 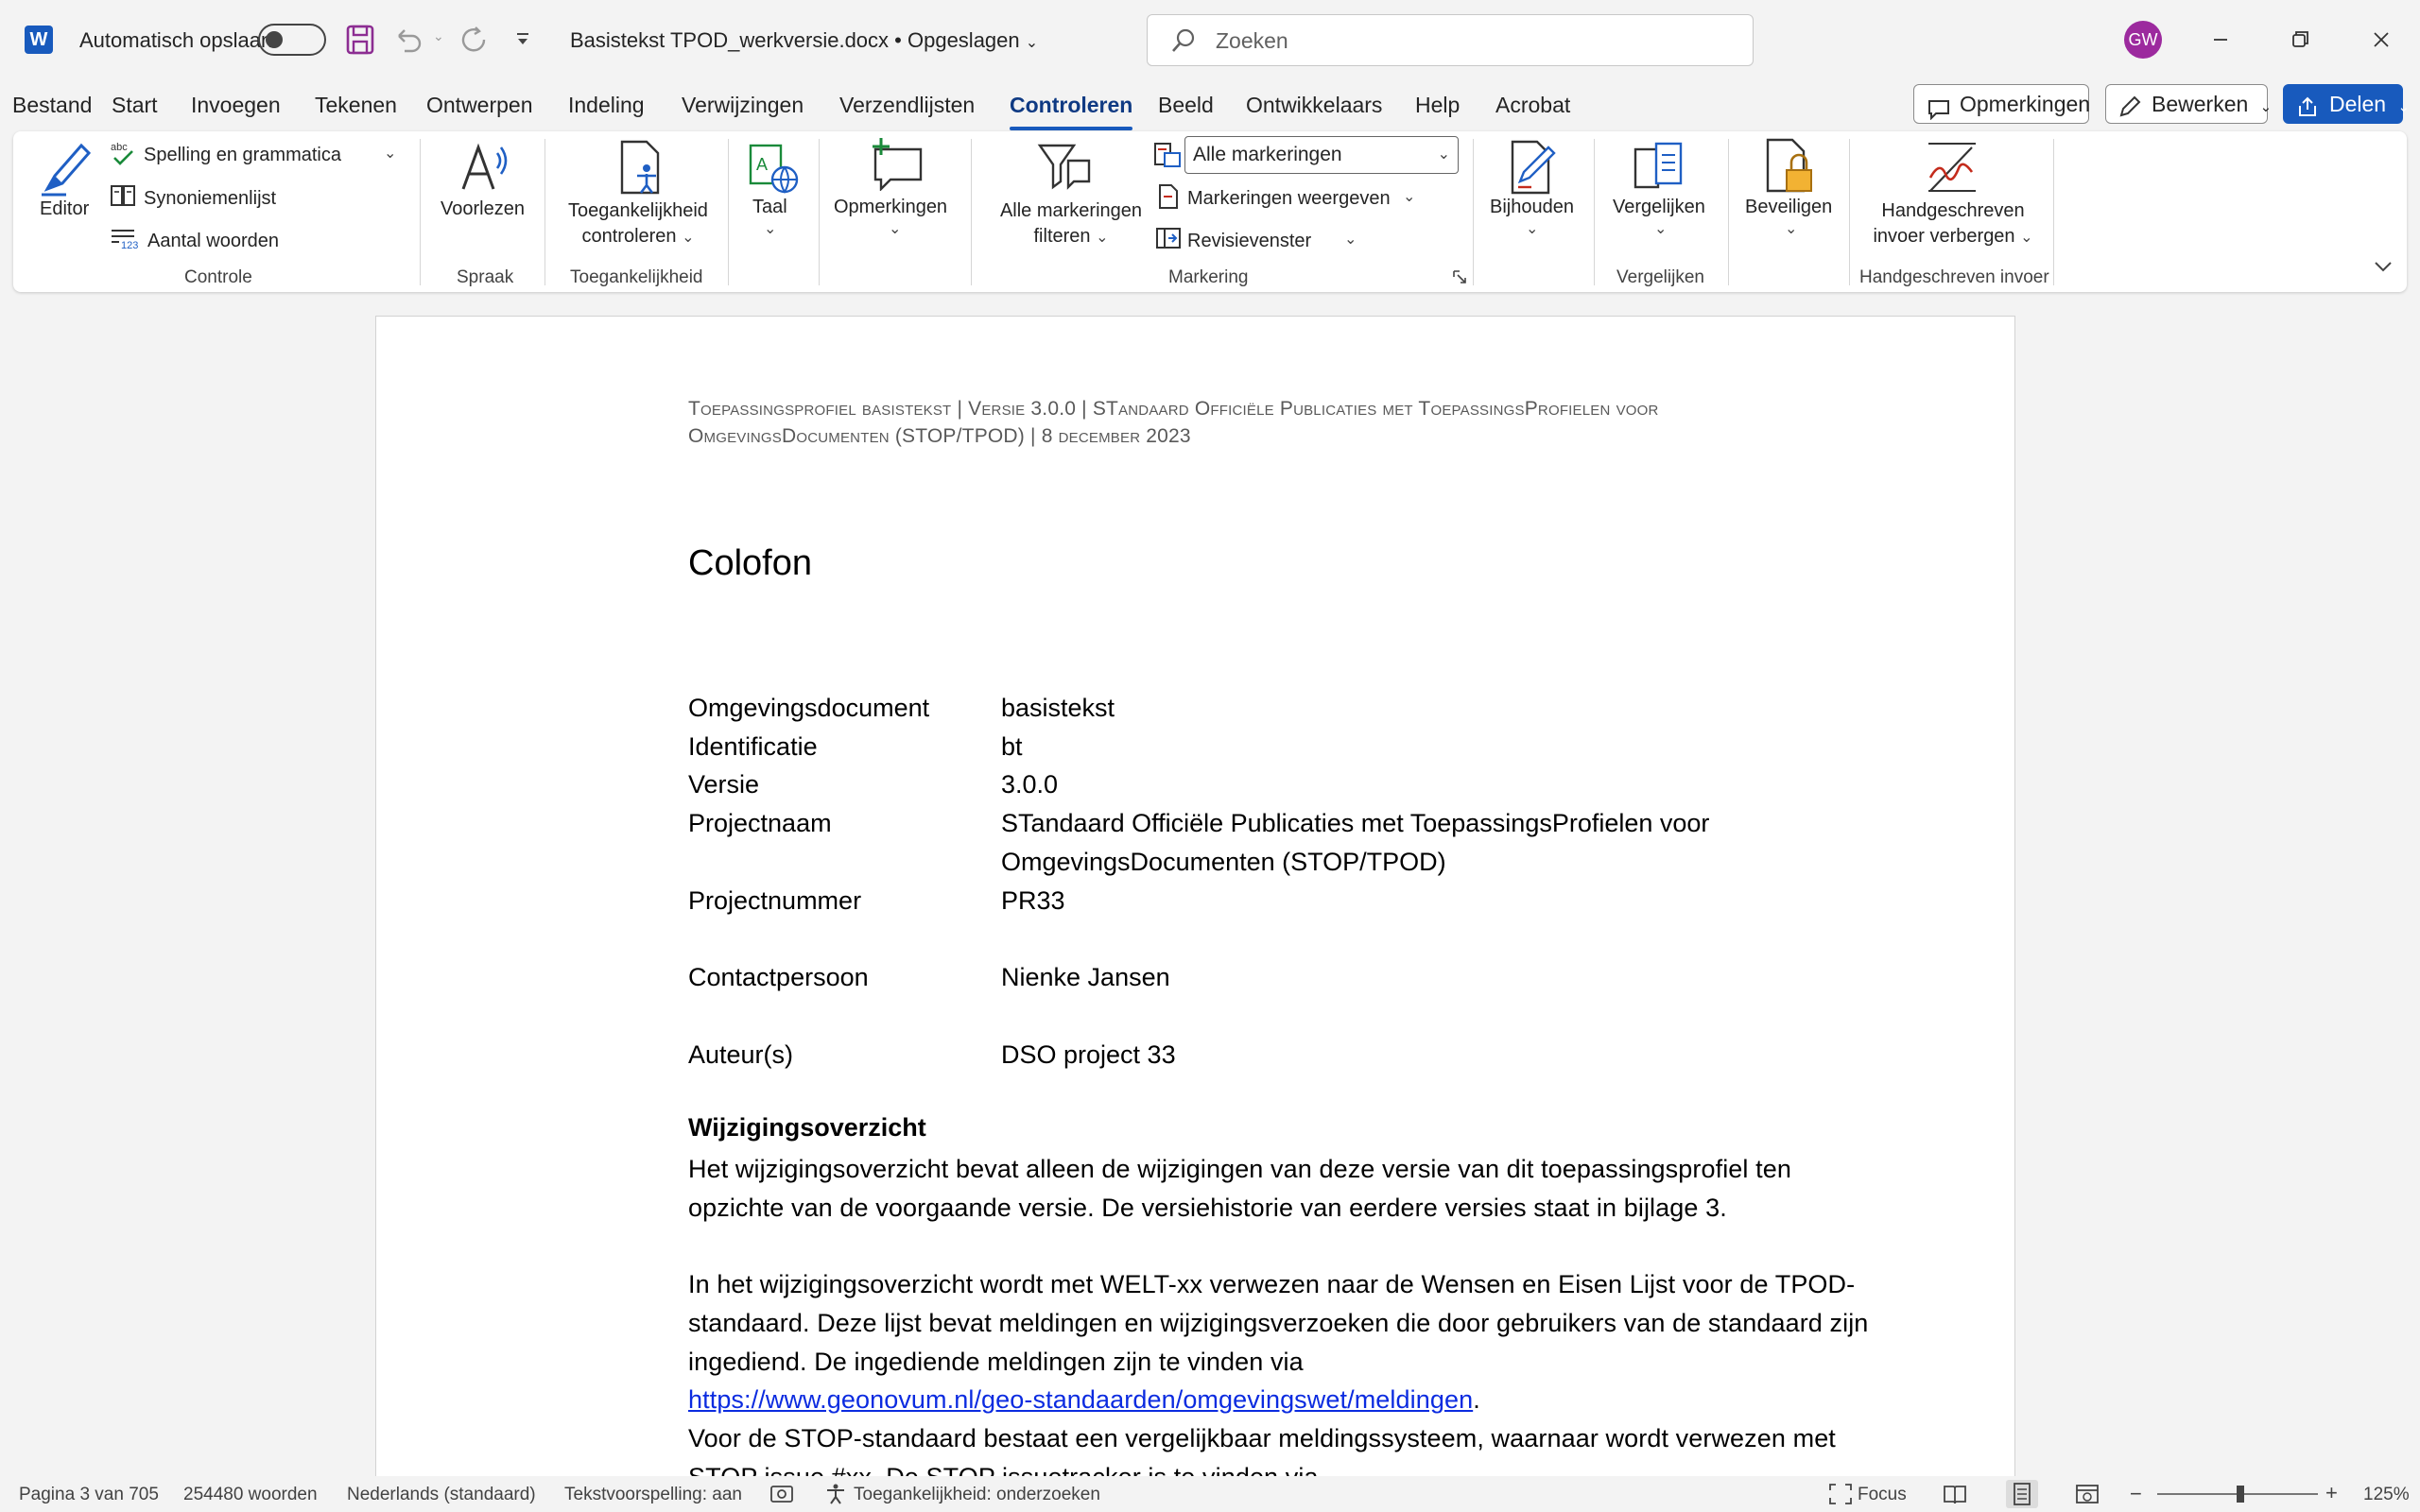 What do you see at coordinates (2022, 1494) in the screenshot?
I see `print-layout-icon` at bounding box center [2022, 1494].